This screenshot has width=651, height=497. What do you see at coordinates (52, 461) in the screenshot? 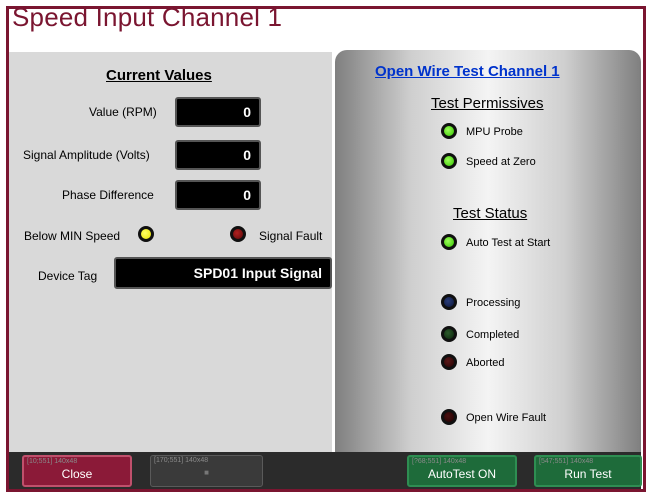
I see `close-button-debug: [10;551] 140x48` at bounding box center [52, 461].